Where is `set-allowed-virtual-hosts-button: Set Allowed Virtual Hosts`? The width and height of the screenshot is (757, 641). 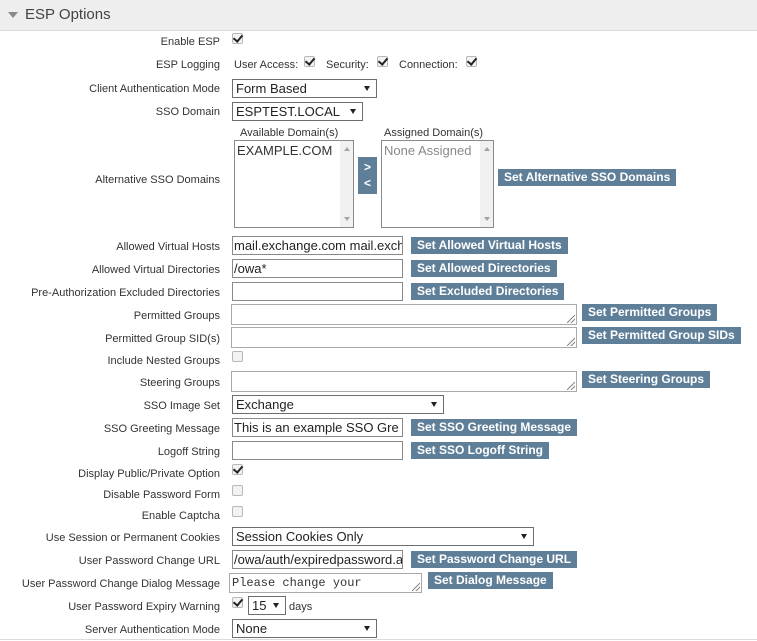 set-allowed-virtual-hosts-button: Set Allowed Virtual Hosts is located at coordinates (489, 245).